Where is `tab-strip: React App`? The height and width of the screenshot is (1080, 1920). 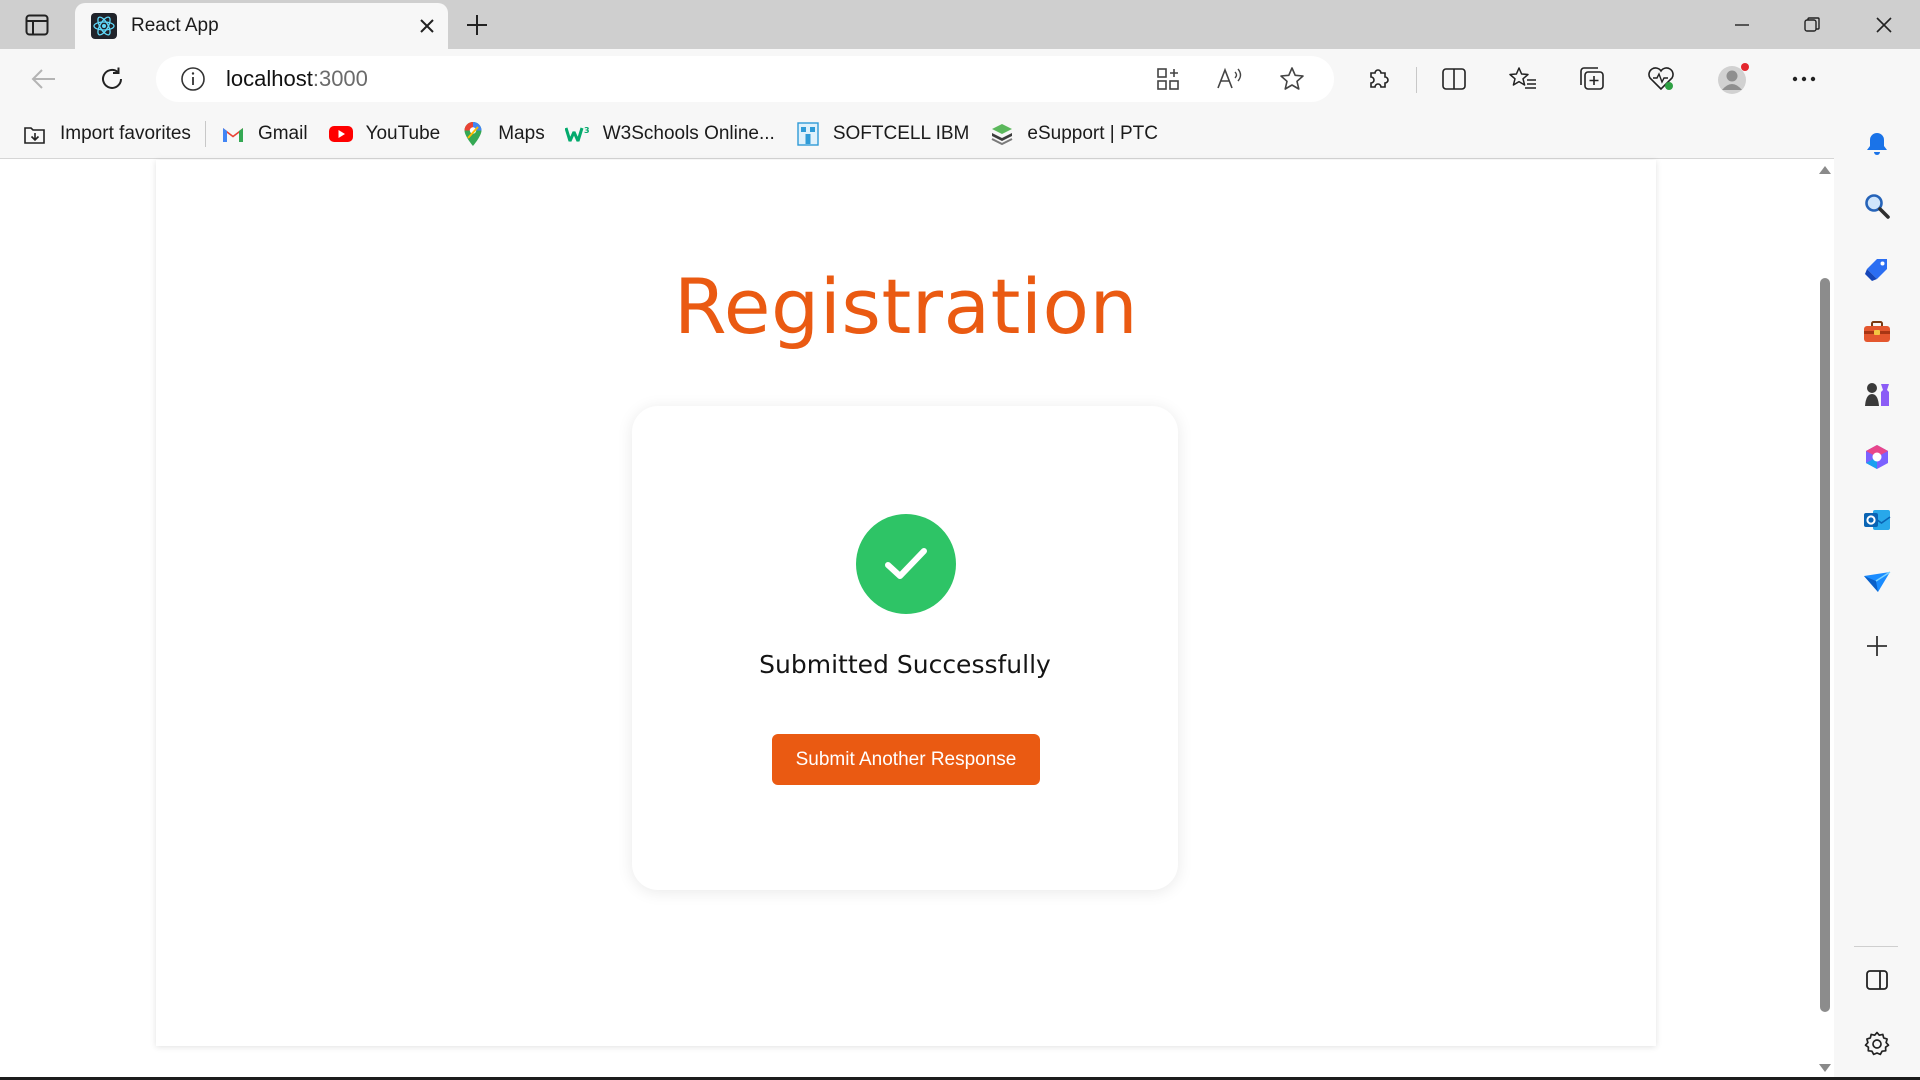 tab-strip: React App is located at coordinates (960, 24).